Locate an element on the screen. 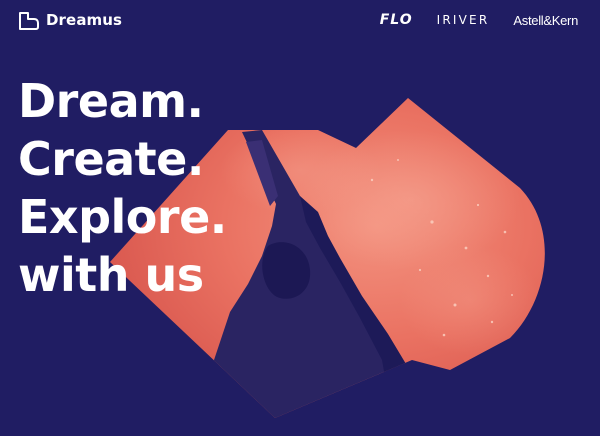 The image size is (600, 436). brand-link-astell-kern: Astell&Kern is located at coordinates (545, 20).